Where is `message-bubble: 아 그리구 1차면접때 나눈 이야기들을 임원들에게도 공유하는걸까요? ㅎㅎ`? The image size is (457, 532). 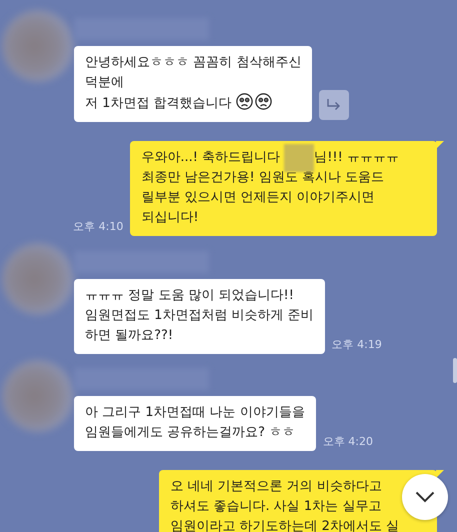
message-bubble: 아 그리구 1차면접때 나눈 이야기들을 임원들에게도 공유하는걸까요? ㅎㅎ is located at coordinates (195, 423).